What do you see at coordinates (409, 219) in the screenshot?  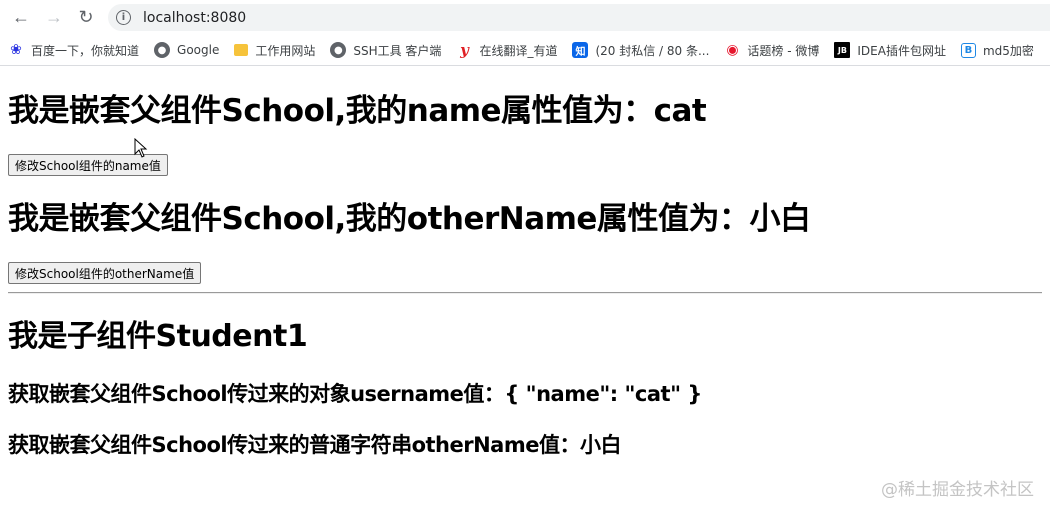 I see `school-othername-heading: 我是嵌套父组件School,我的otherName属性值为：小白` at bounding box center [409, 219].